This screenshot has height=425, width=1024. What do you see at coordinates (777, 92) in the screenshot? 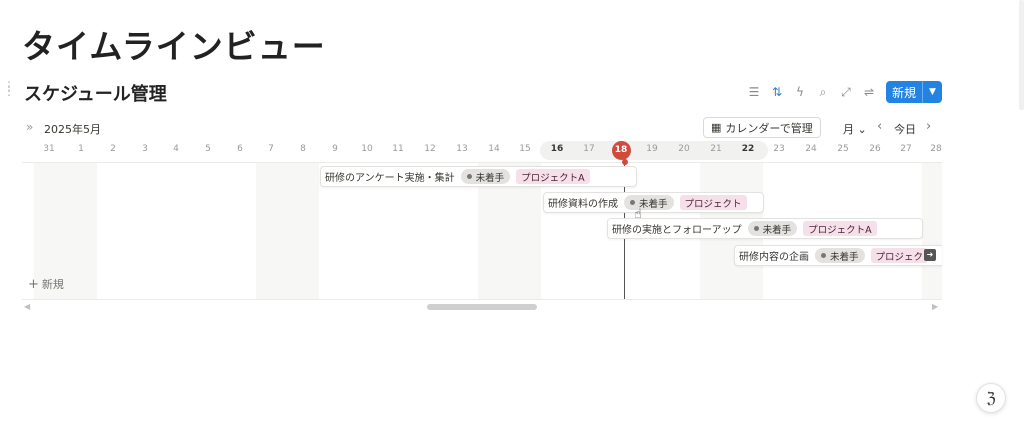
I see `sort-icon: ⇅` at bounding box center [777, 92].